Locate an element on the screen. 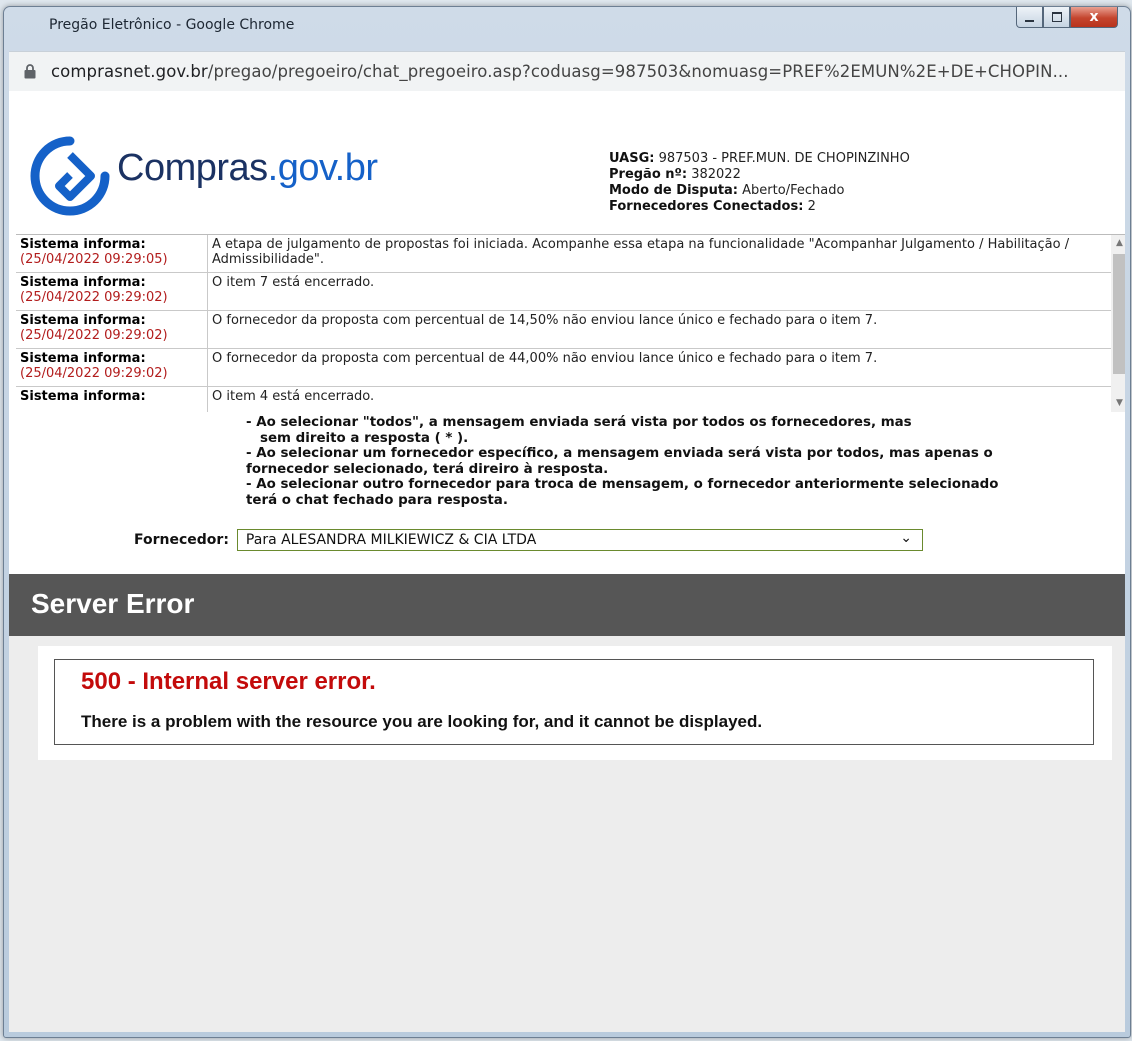 This screenshot has height=1041, width=1132. logo-domain: .gov.br is located at coordinates (322, 168).